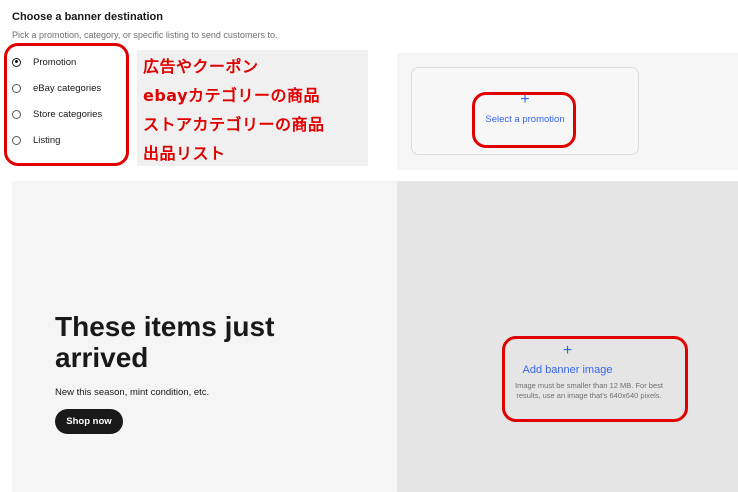 Image resolution: width=738 pixels, height=492 pixels. Describe the element at coordinates (201, 66) in the screenshot. I see `annotation-line: 広告やクーポン` at that location.